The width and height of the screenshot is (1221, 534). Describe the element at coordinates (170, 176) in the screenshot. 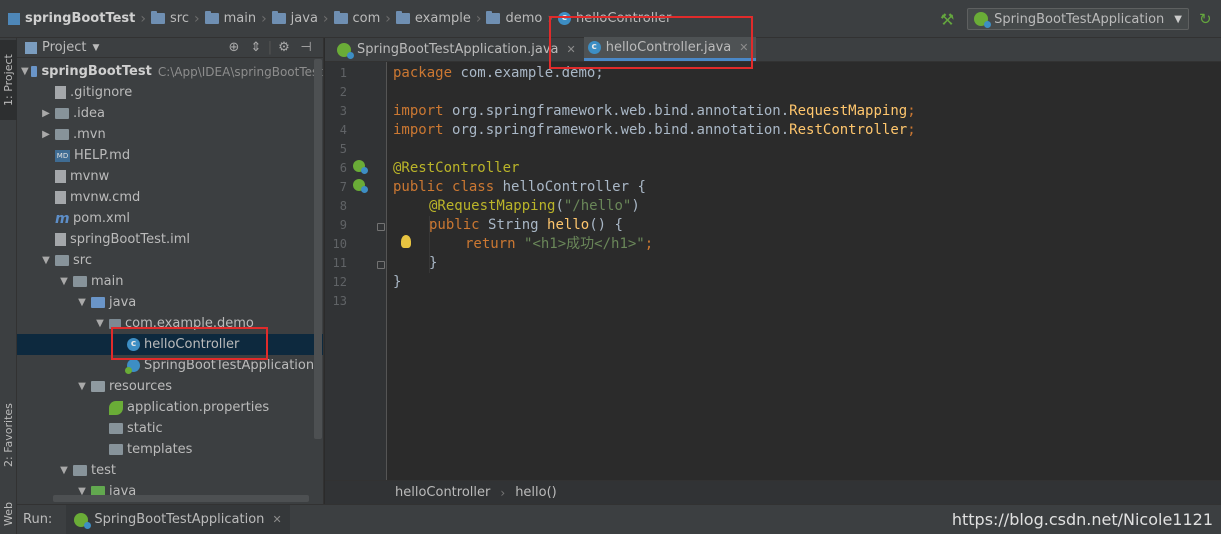

I see `tree-node-mvnw: mvnw` at that location.